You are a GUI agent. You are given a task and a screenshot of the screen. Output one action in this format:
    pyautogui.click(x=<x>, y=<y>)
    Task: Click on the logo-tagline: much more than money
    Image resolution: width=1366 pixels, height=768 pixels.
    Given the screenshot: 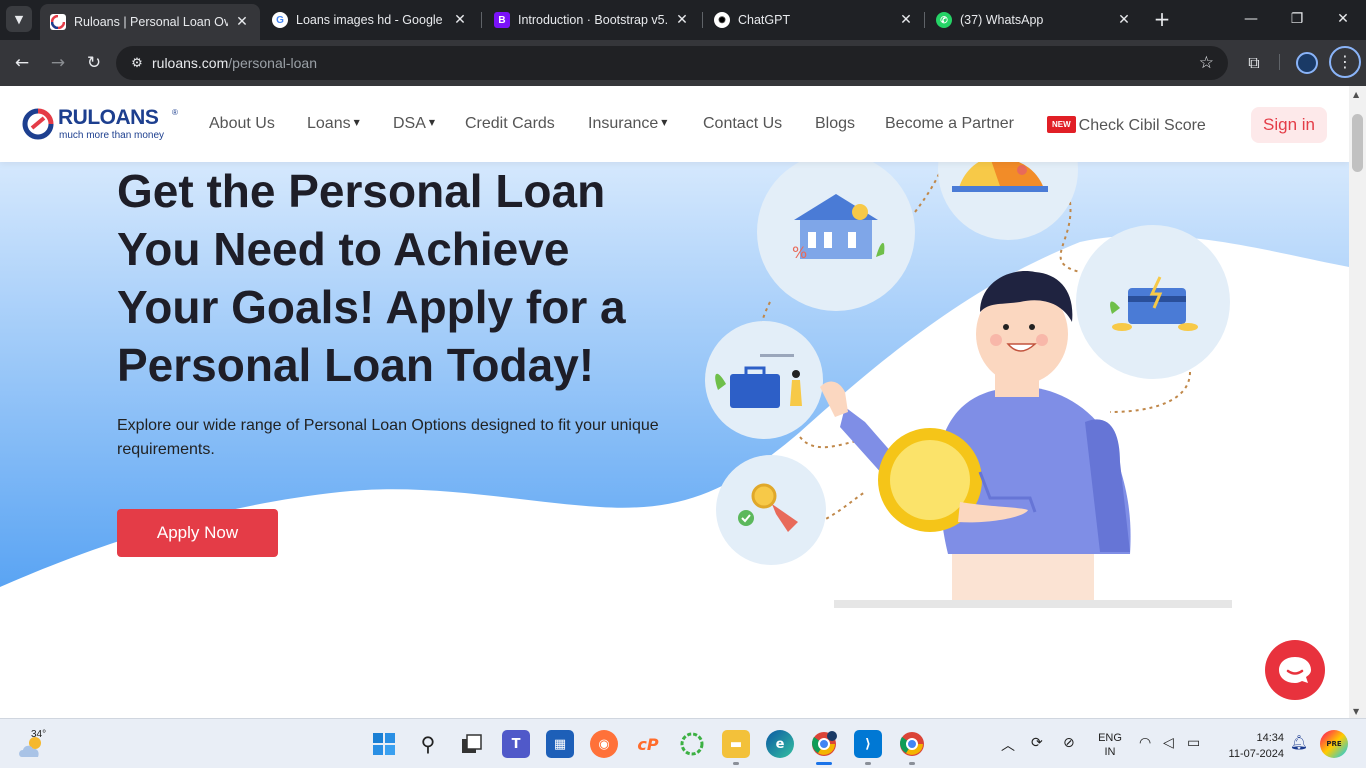 What is the action you would take?
    pyautogui.click(x=112, y=135)
    